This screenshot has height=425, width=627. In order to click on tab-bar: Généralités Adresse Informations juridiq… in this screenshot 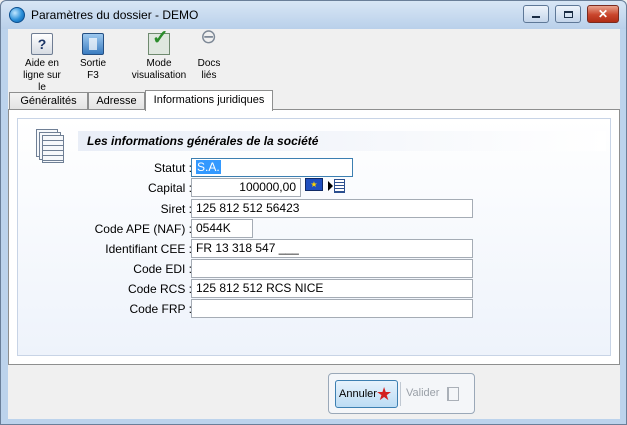, I will do `click(314, 100)`.